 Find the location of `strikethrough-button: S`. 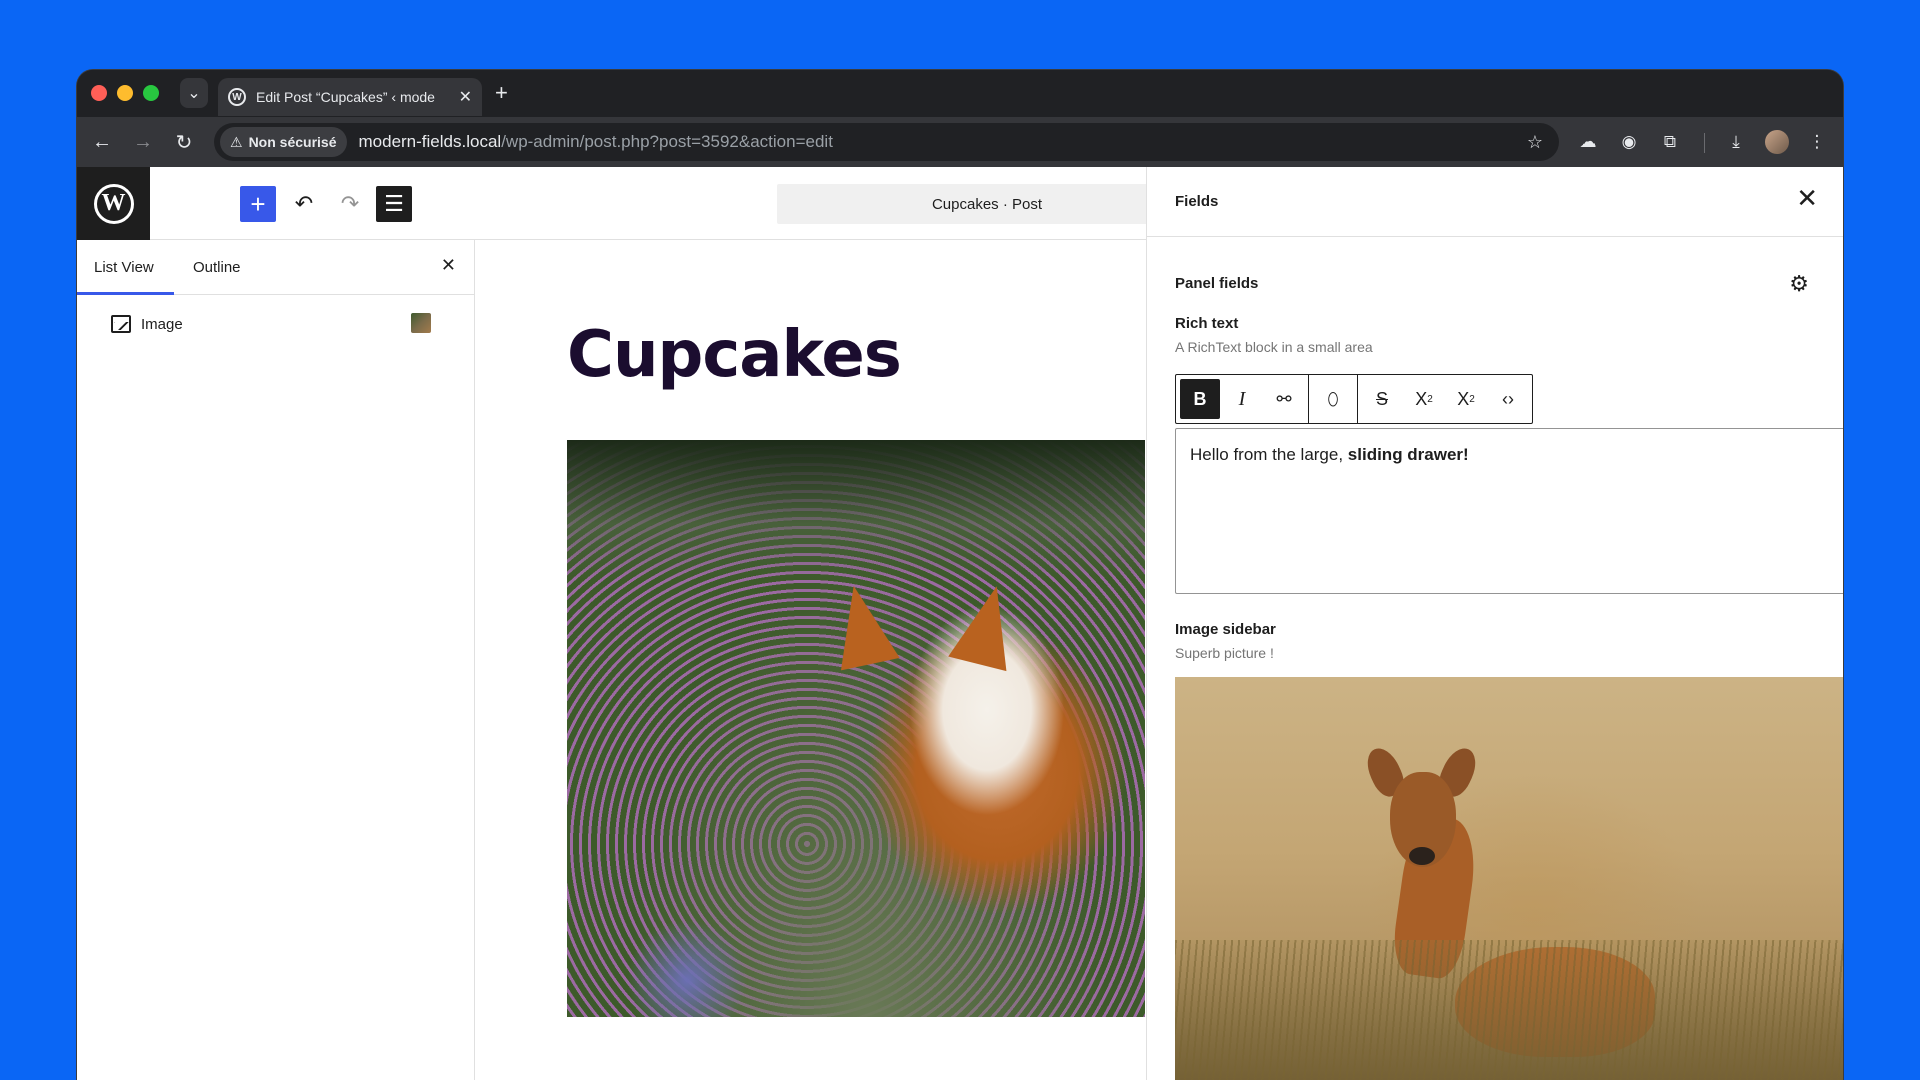

strikethrough-button: S is located at coordinates (1382, 399).